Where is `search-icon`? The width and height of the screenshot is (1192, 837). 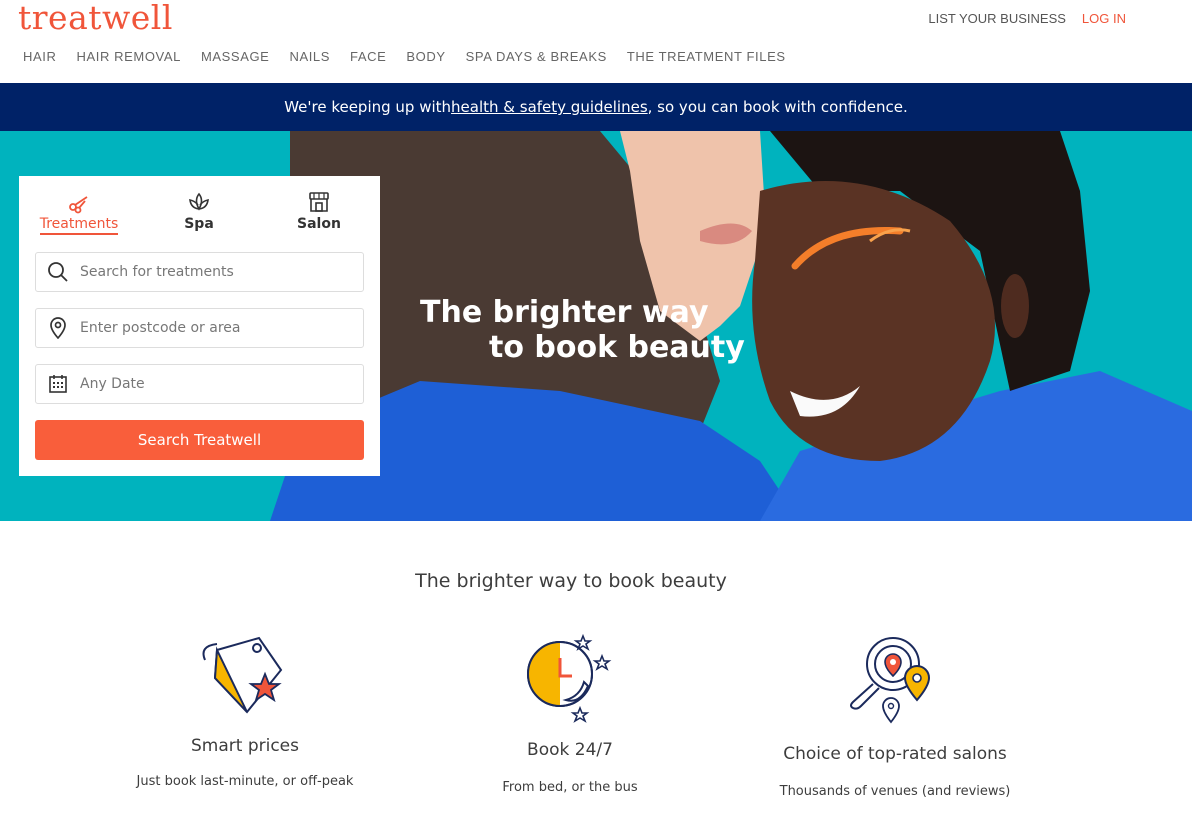 search-icon is located at coordinates (58, 272).